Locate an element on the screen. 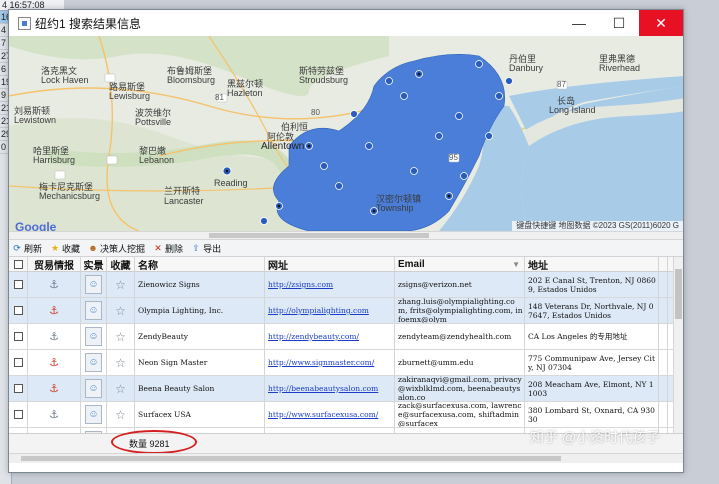  column-name: 名称 is located at coordinates (200, 264).